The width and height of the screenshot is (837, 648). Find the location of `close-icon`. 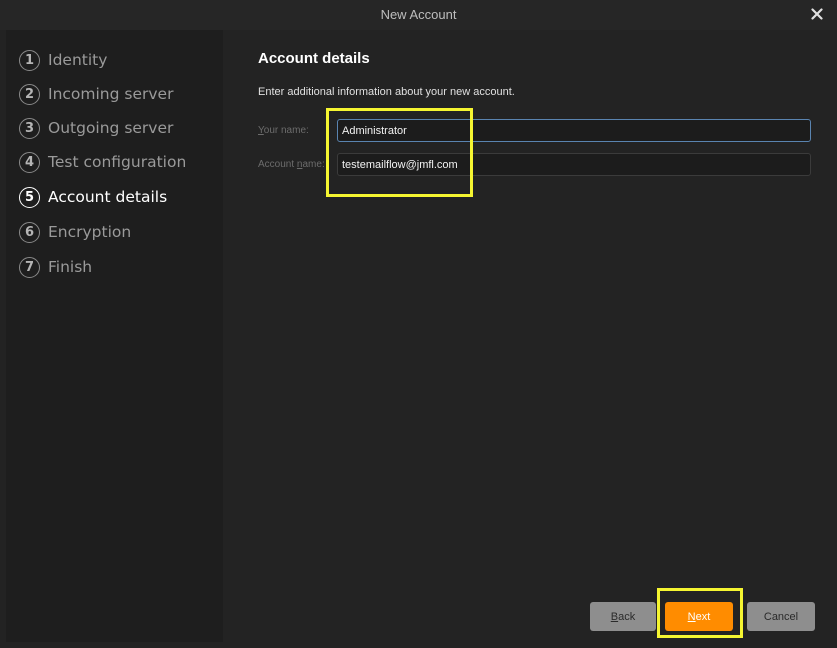

close-icon is located at coordinates (817, 14).